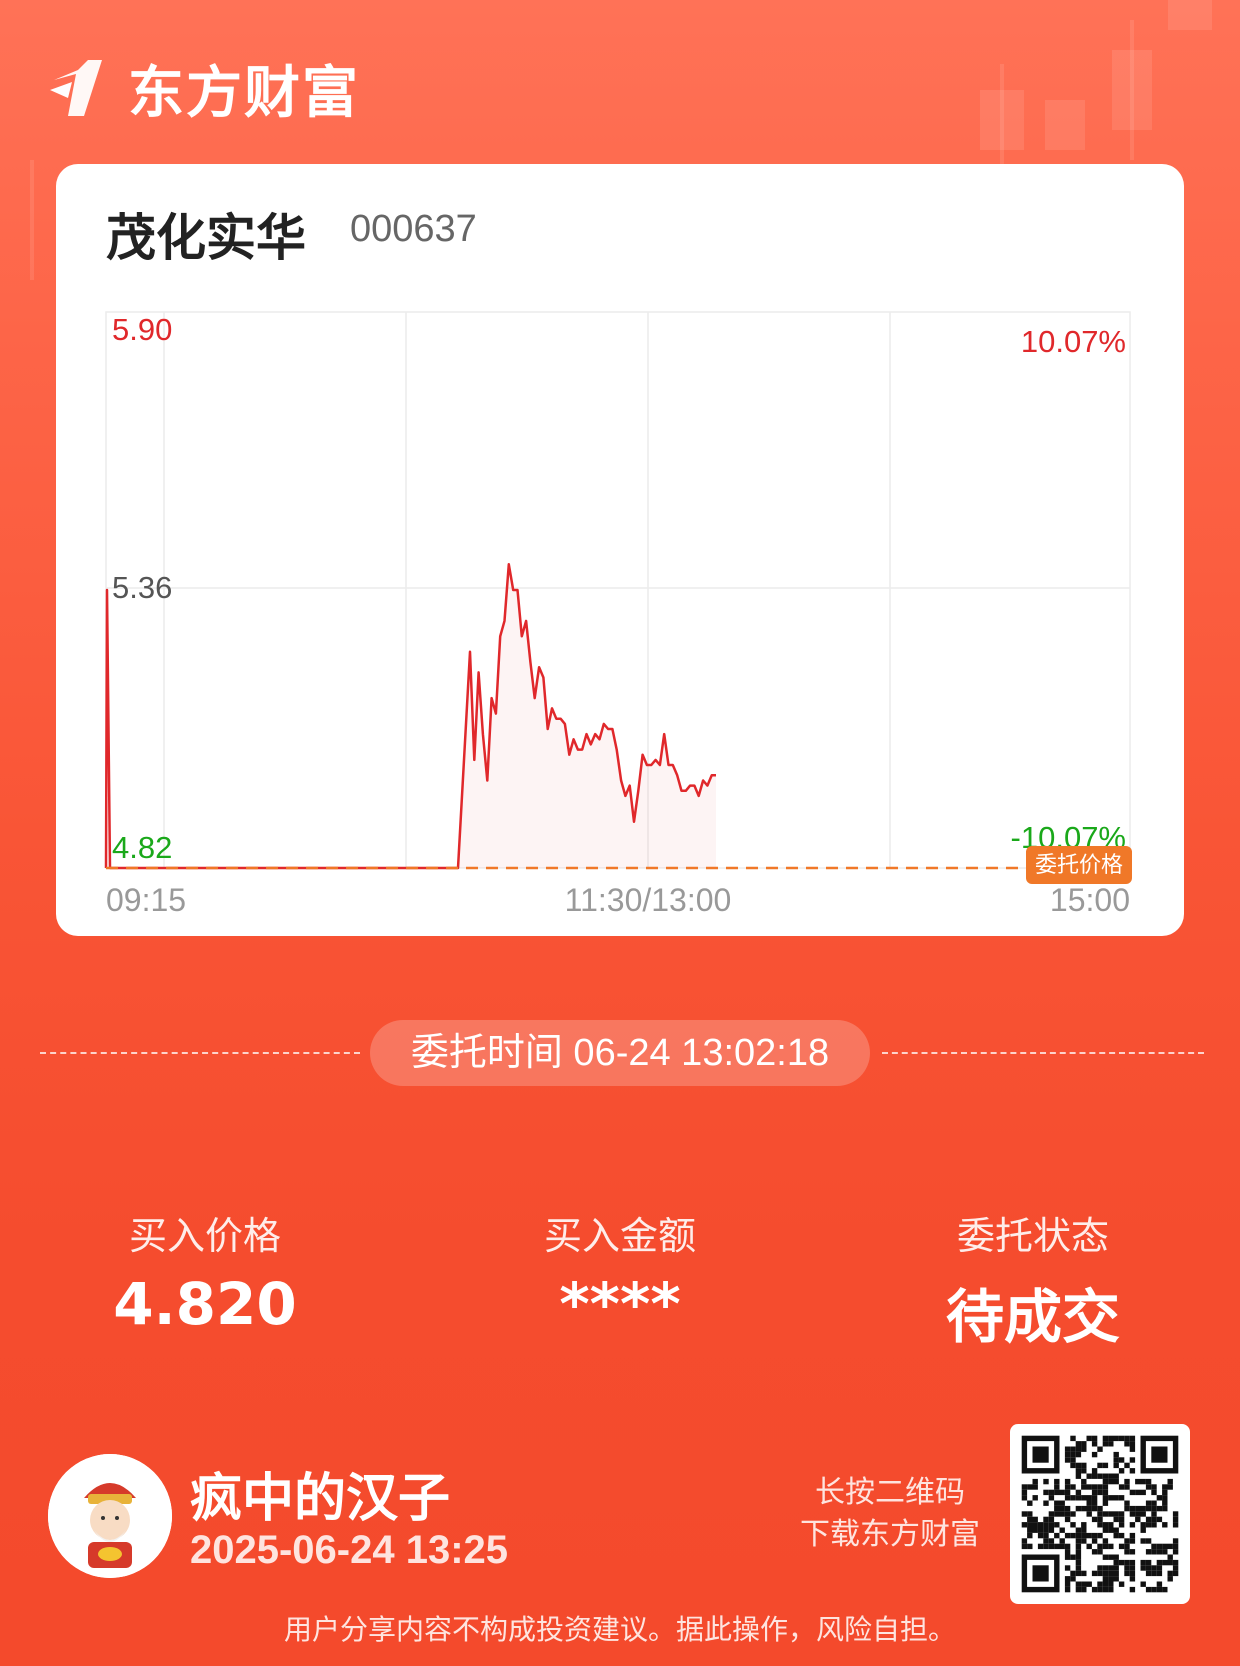 The width and height of the screenshot is (1240, 1666). What do you see at coordinates (1043, 1053) in the screenshot?
I see `dash-right` at bounding box center [1043, 1053].